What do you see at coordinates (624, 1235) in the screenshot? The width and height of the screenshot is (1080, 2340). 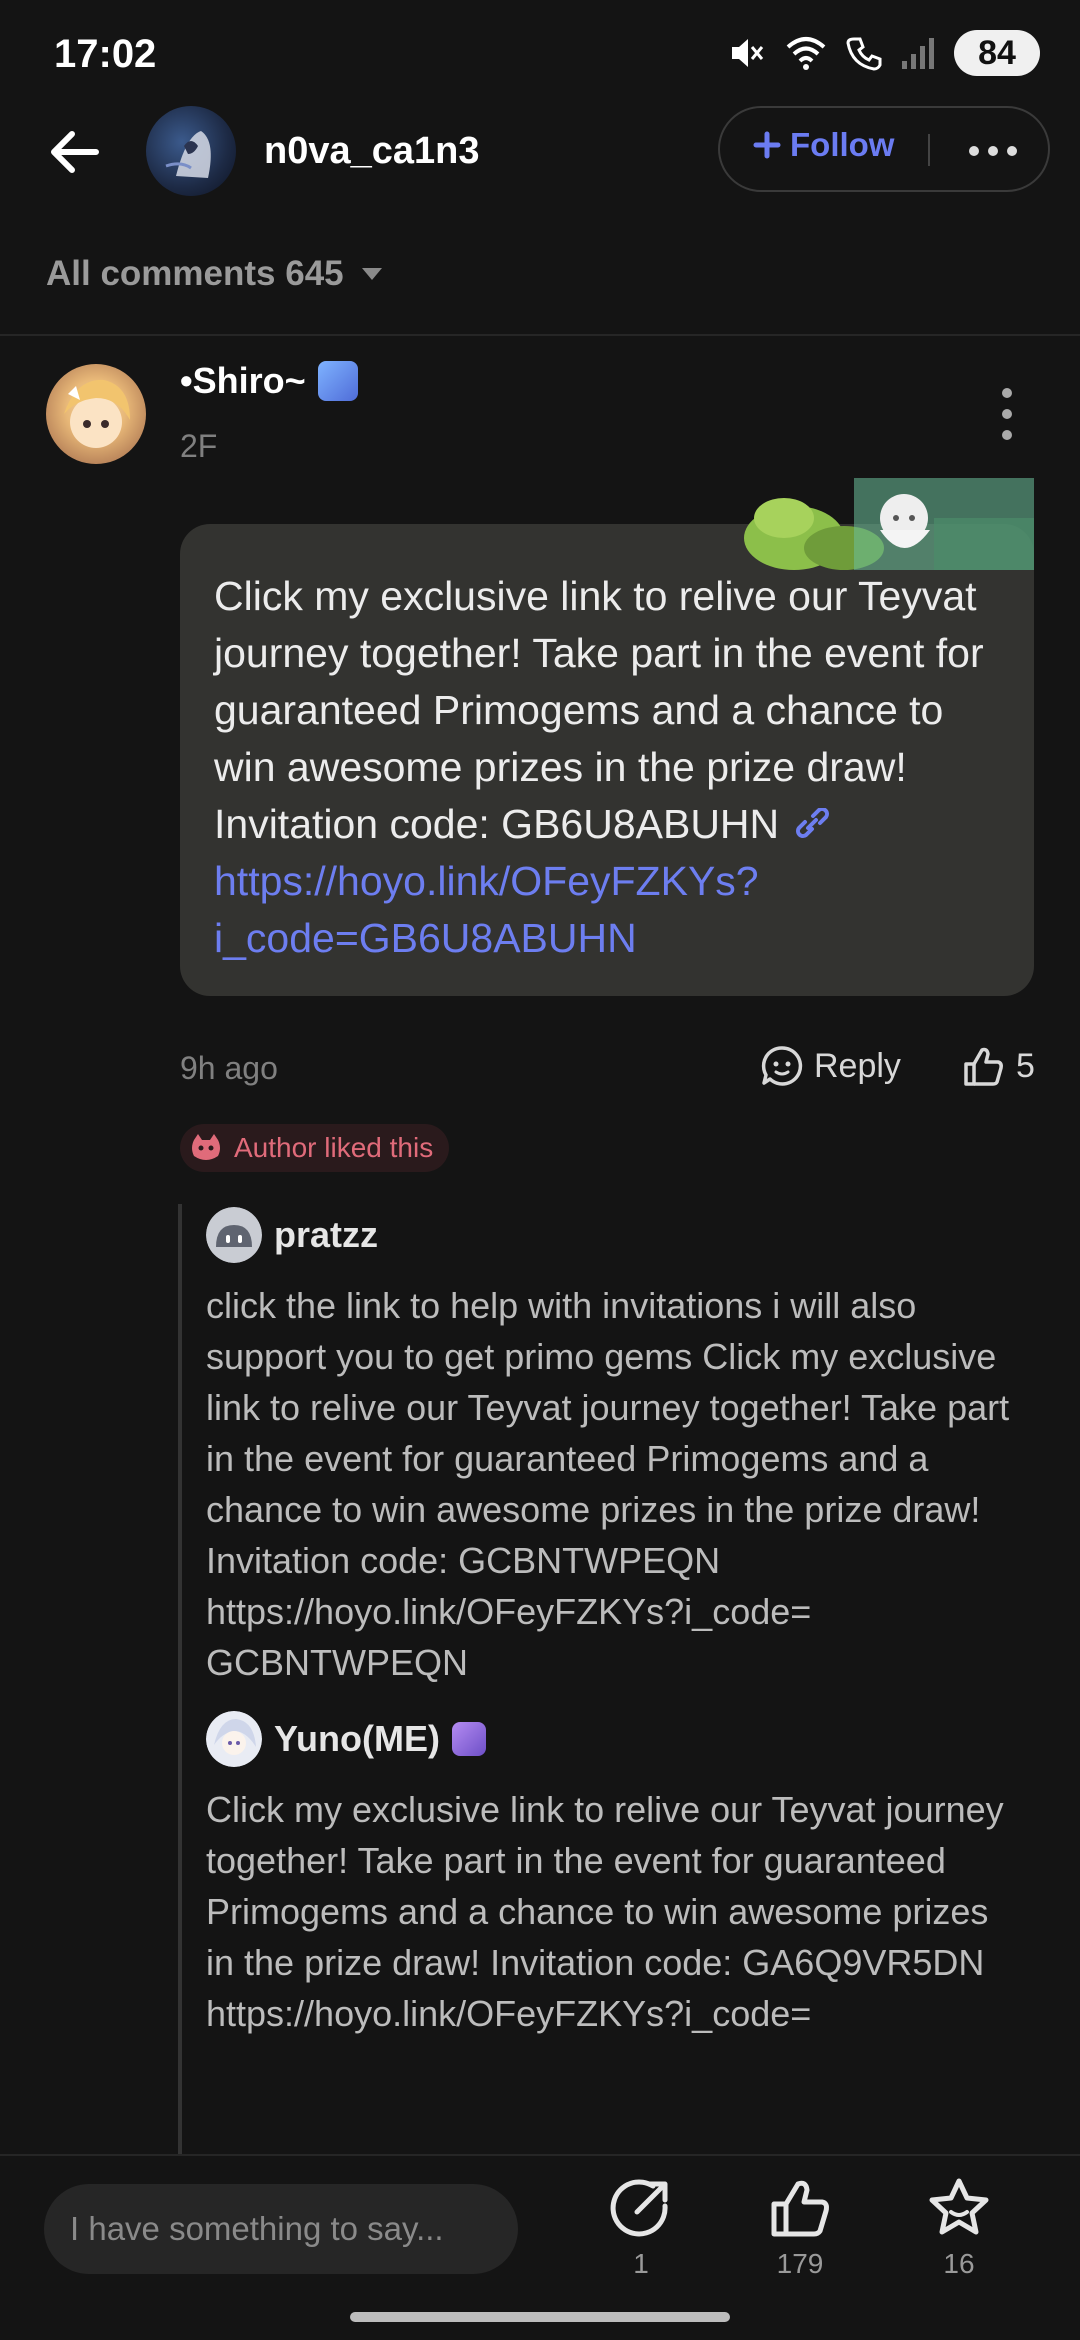 I see `reply-header: pratzz` at bounding box center [624, 1235].